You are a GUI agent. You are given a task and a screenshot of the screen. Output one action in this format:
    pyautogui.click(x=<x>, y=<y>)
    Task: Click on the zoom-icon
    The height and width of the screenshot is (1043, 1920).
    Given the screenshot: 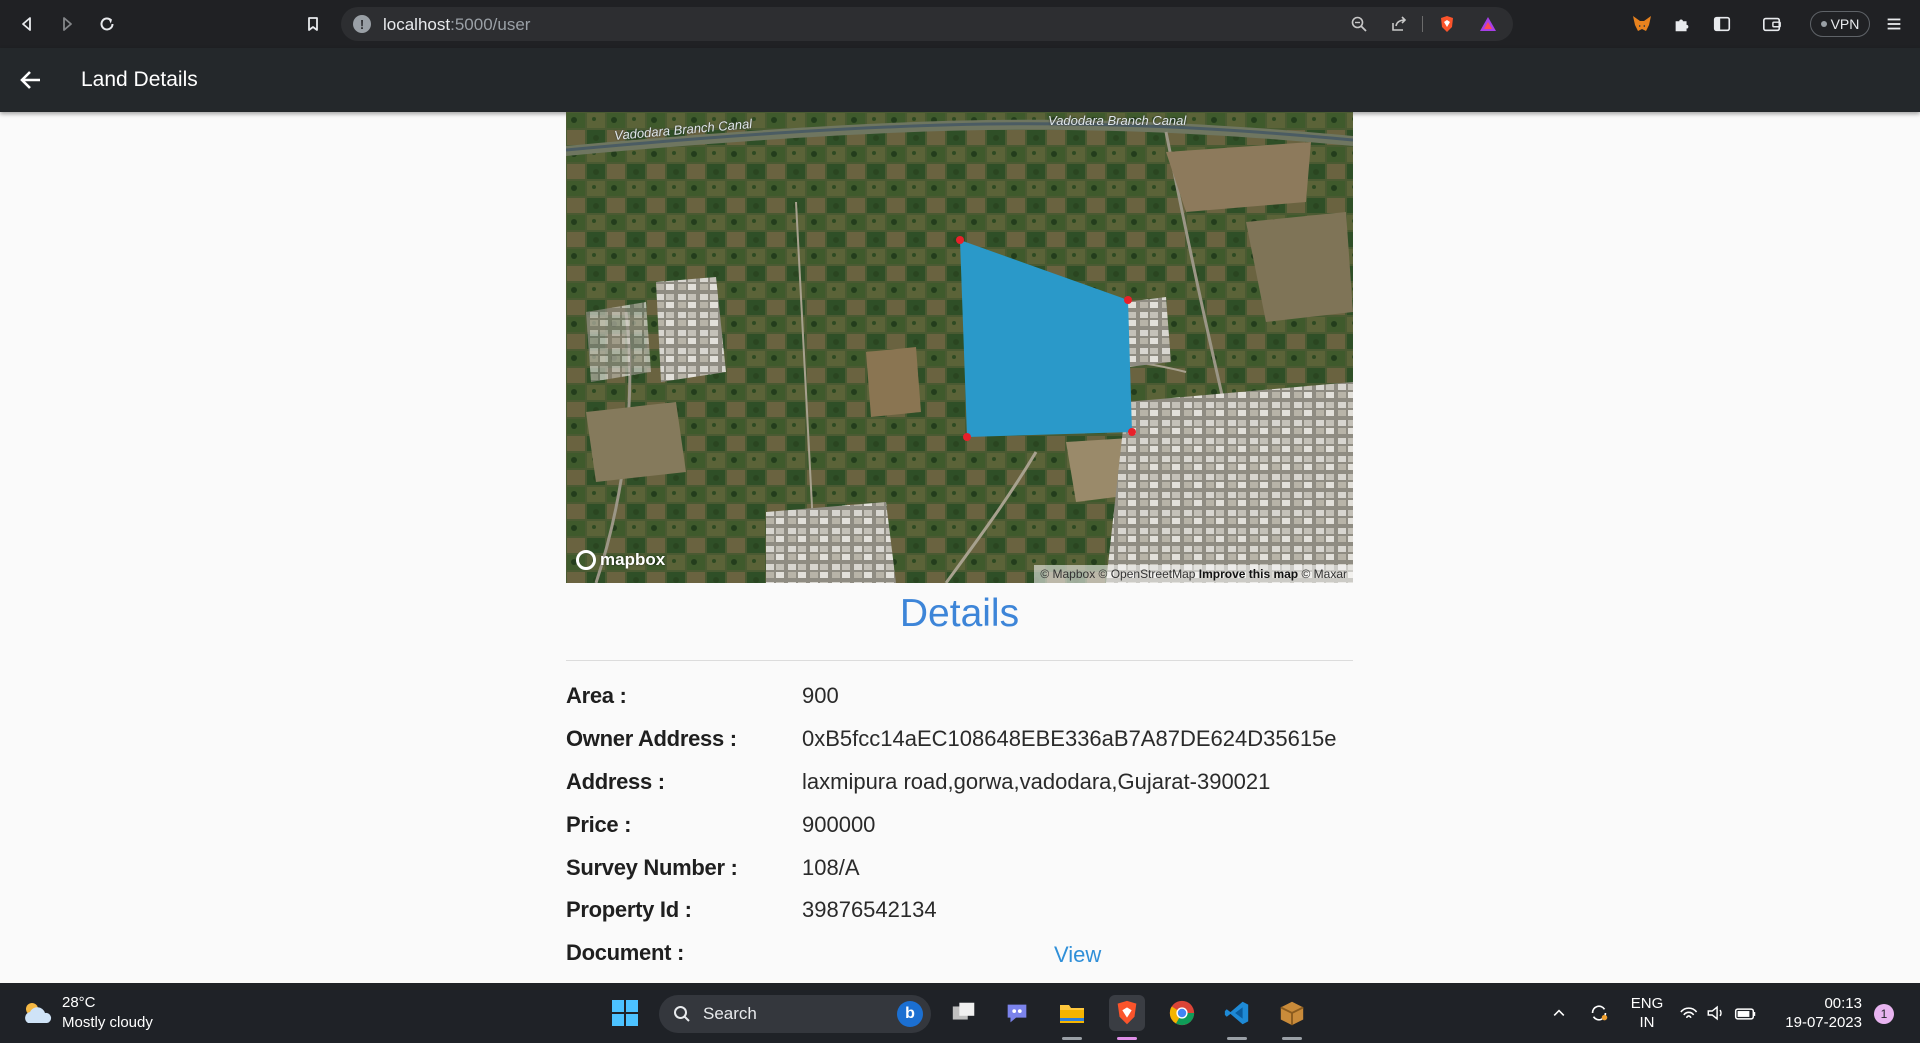 What is the action you would take?
    pyautogui.click(x=1359, y=24)
    